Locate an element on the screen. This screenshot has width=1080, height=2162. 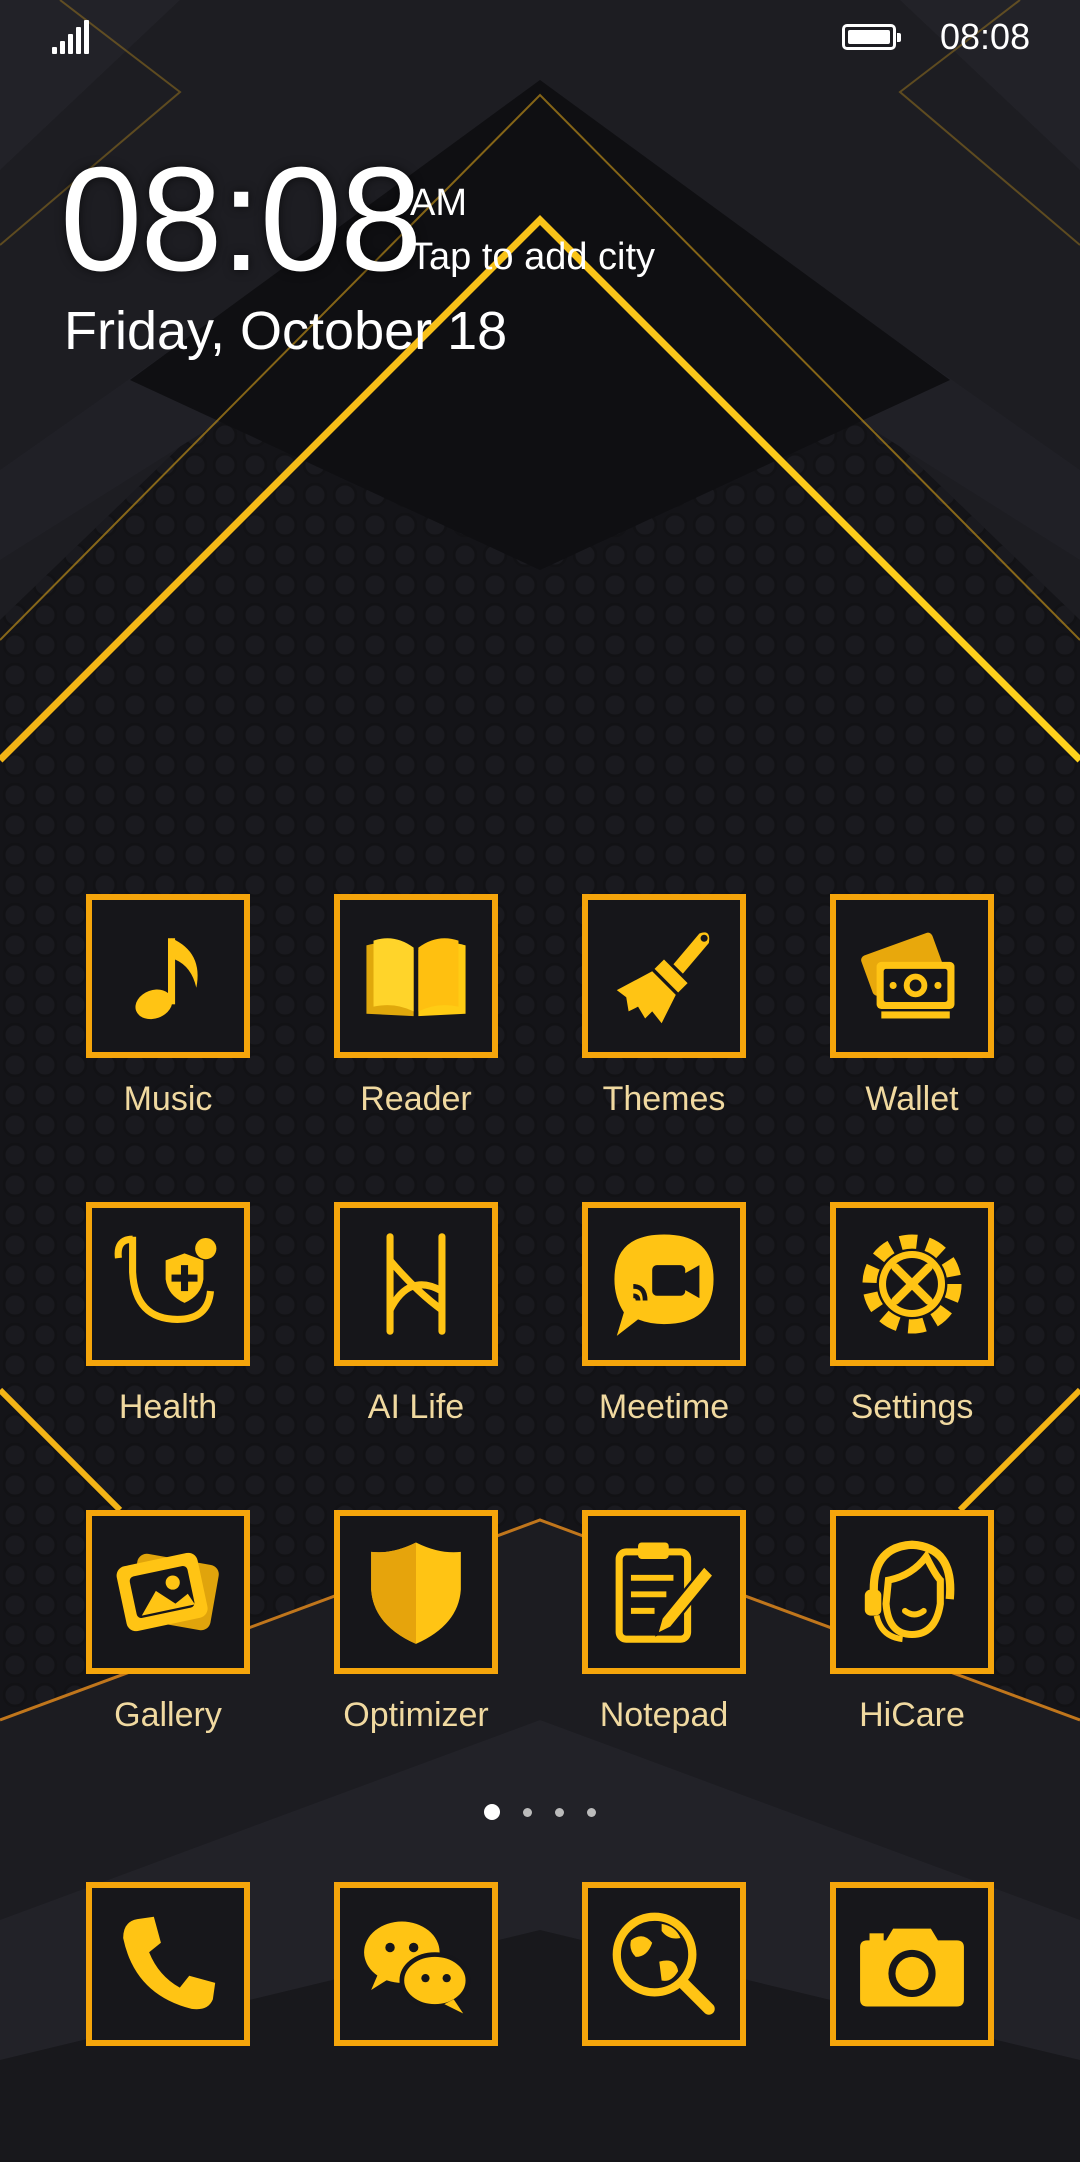
status-time: 08:08 is located at coordinates (985, 36).